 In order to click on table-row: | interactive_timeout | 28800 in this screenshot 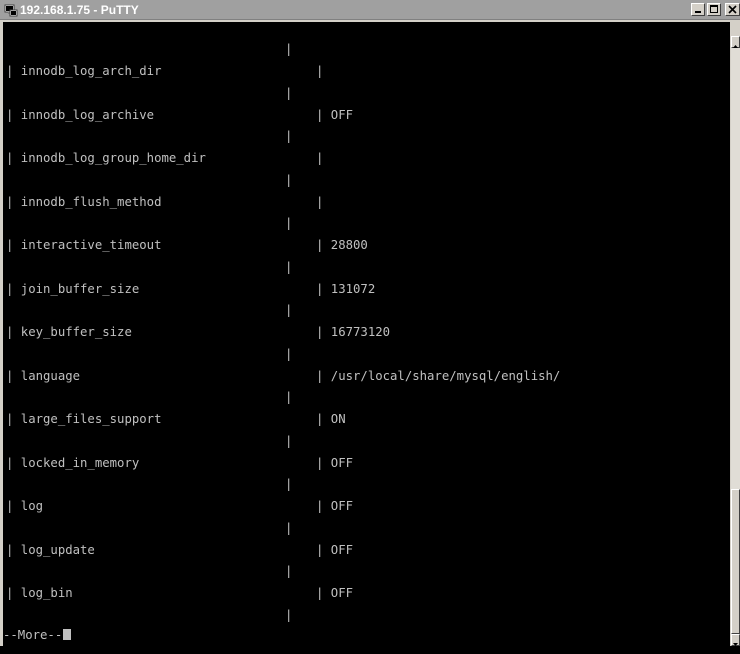, I will do `click(366, 245)`.